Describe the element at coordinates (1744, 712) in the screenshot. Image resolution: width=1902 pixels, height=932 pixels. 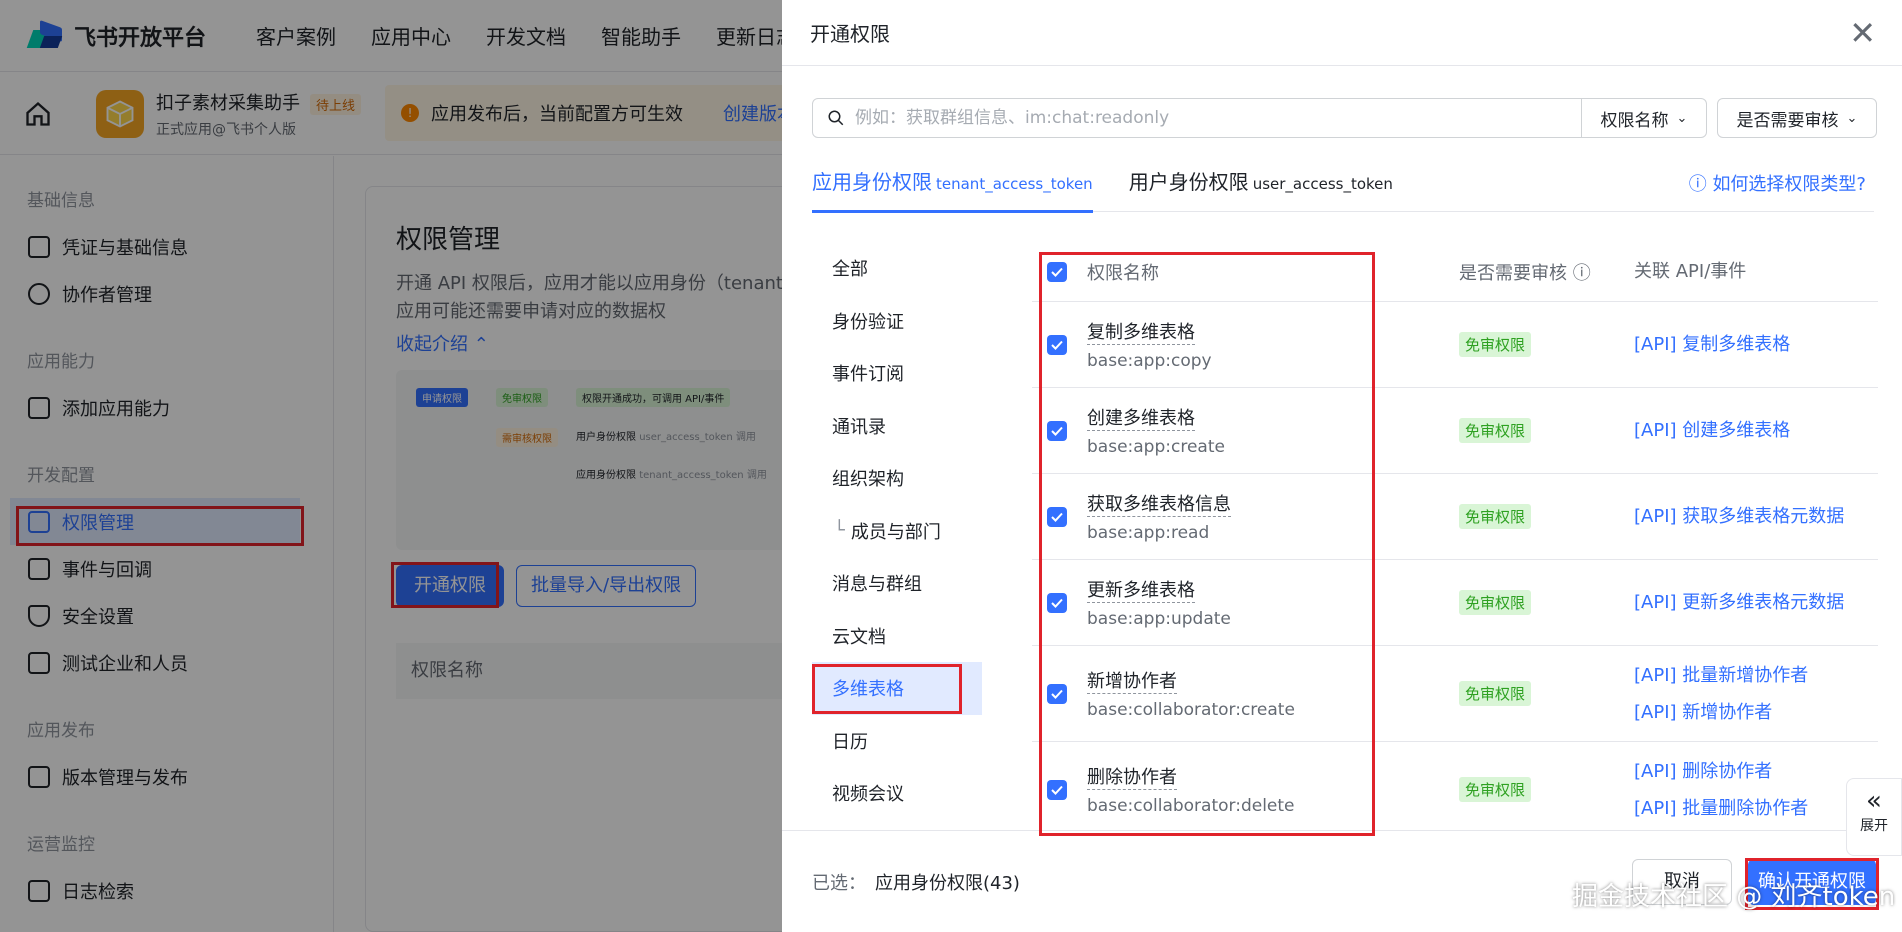
I see `api-link: [API] 新增协作者` at that location.